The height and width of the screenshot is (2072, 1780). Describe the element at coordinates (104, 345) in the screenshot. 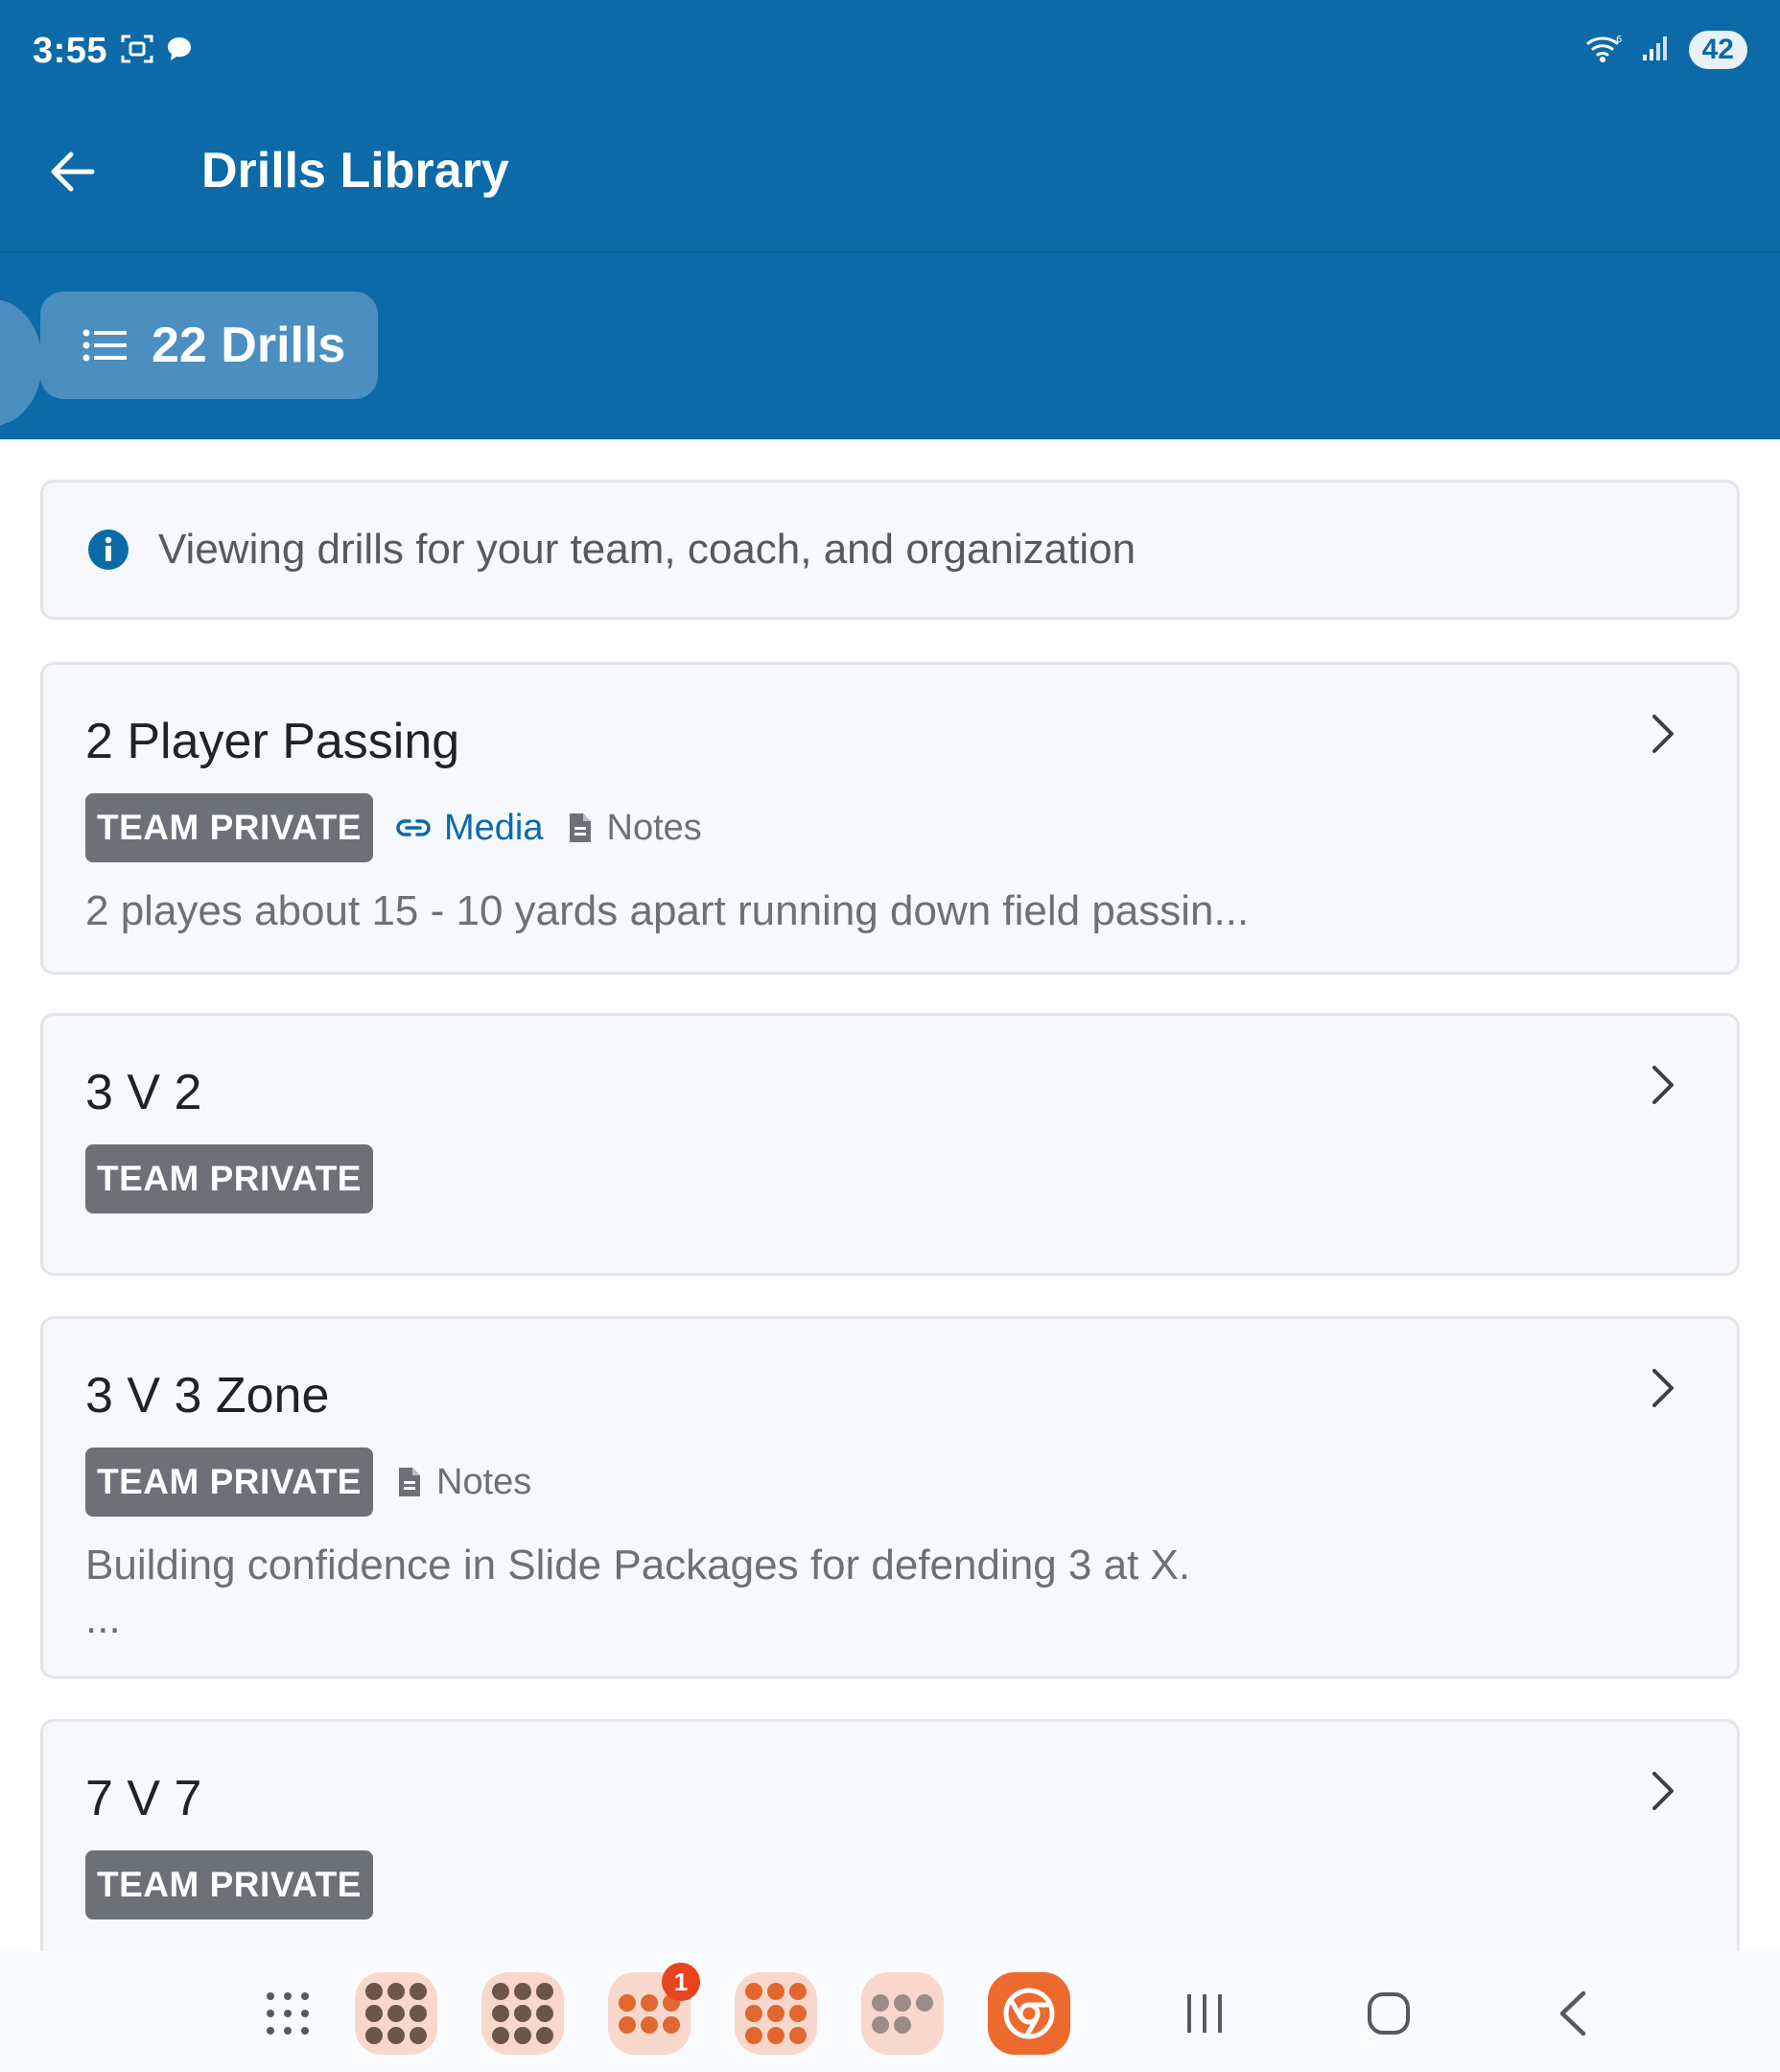

I see `list-icon` at that location.